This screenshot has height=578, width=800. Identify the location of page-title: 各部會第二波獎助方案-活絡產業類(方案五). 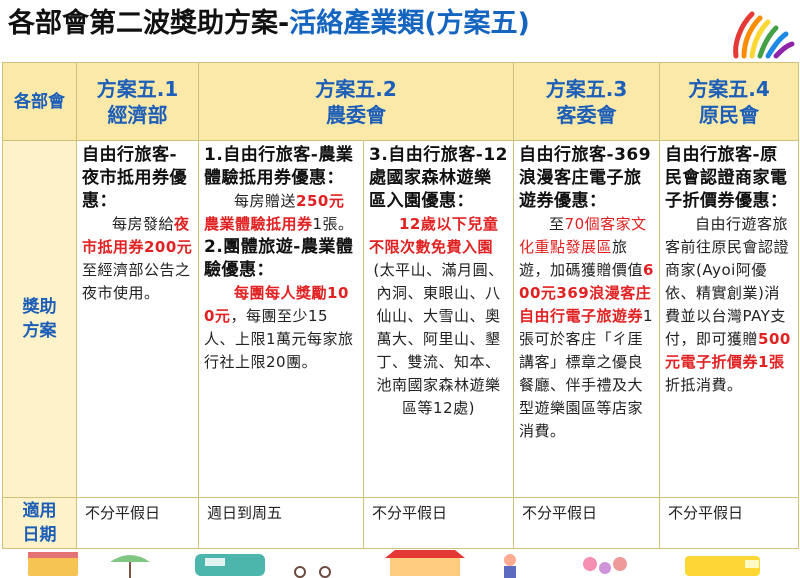
(269, 24).